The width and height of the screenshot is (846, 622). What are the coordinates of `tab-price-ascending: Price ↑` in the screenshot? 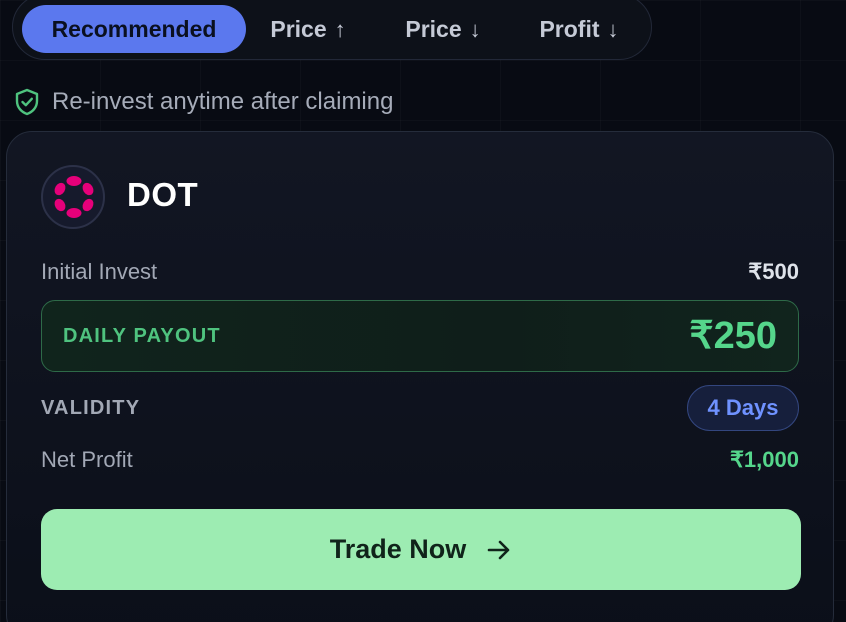 It's located at (308, 29).